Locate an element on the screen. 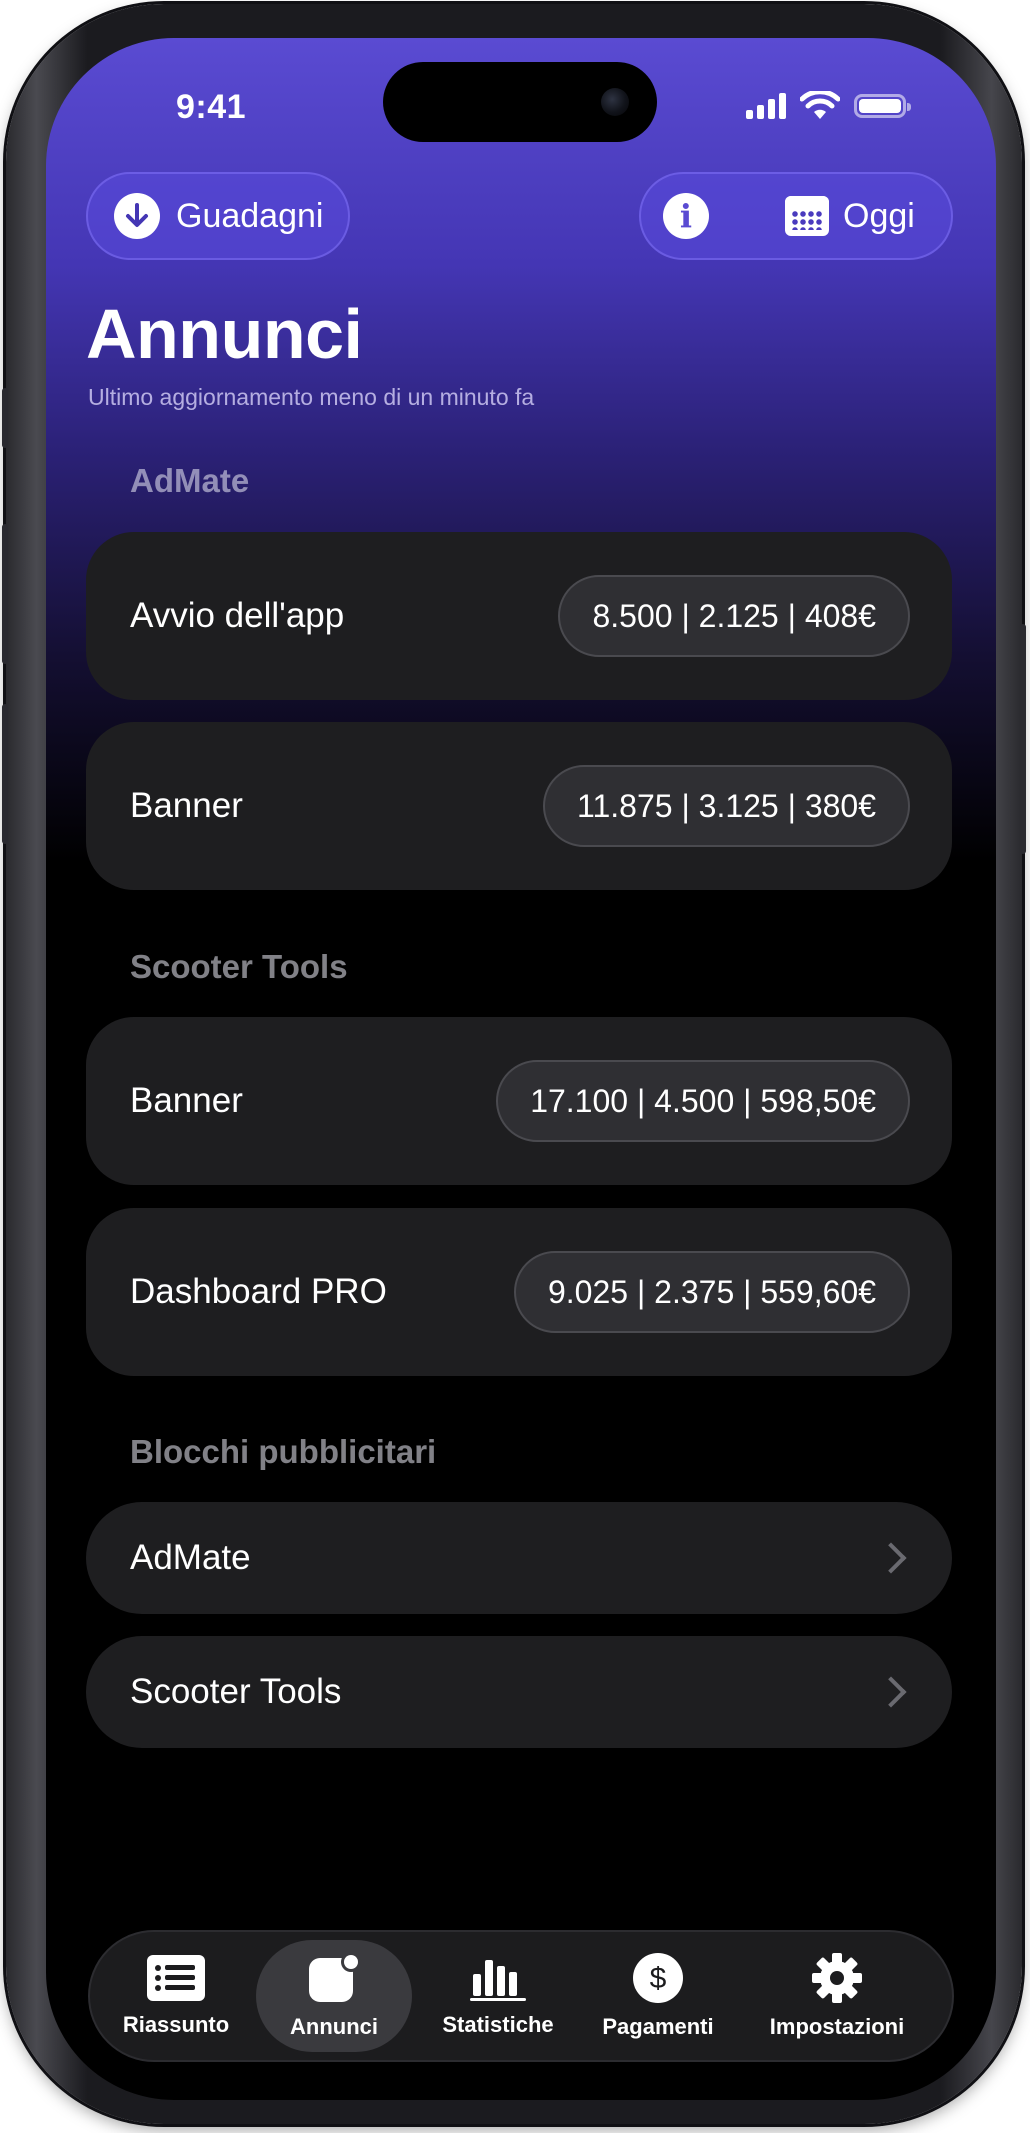  tab-label: Impostazioni is located at coordinates (837, 2026).